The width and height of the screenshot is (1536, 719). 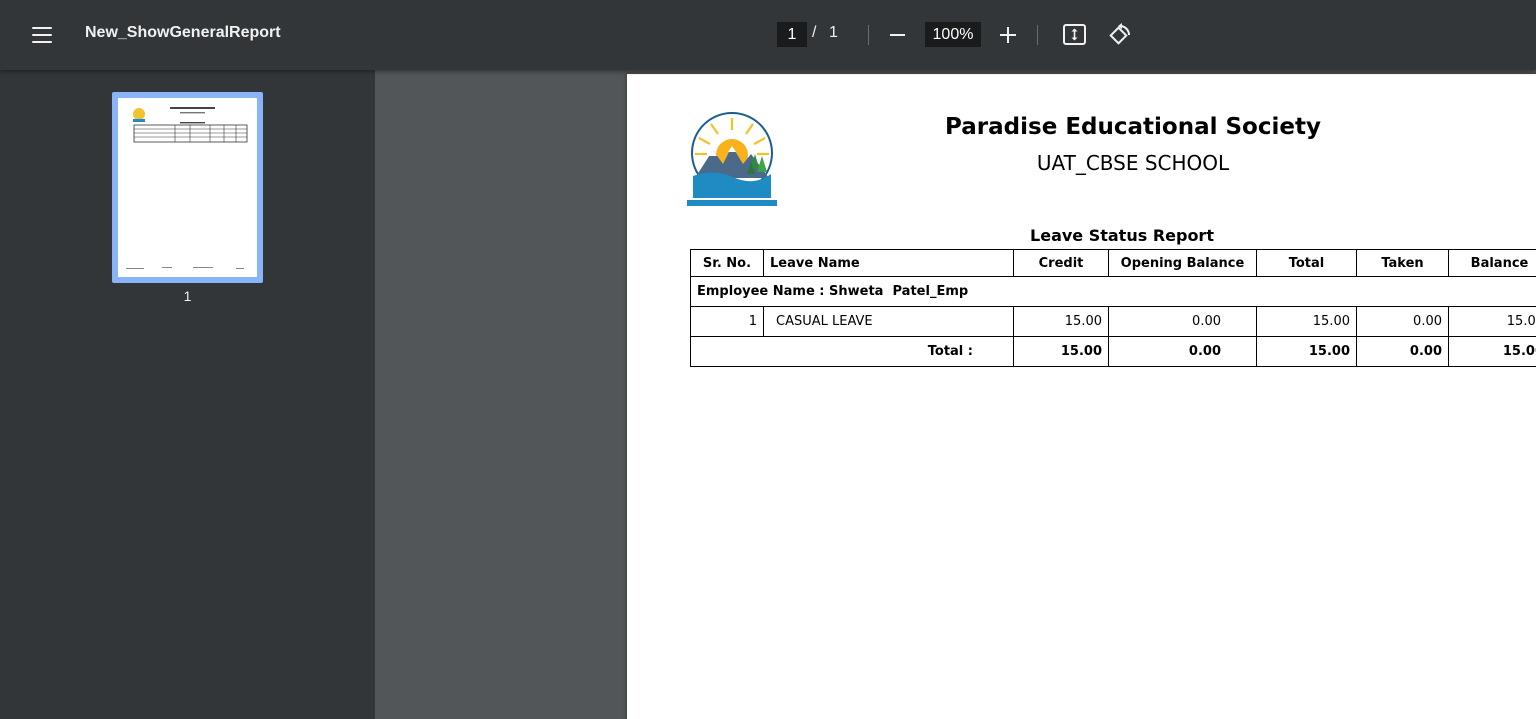 I want to click on totals-row: Total : 15.00 0.00 15.00 0.00 15.00, so click(x=1113, y=351).